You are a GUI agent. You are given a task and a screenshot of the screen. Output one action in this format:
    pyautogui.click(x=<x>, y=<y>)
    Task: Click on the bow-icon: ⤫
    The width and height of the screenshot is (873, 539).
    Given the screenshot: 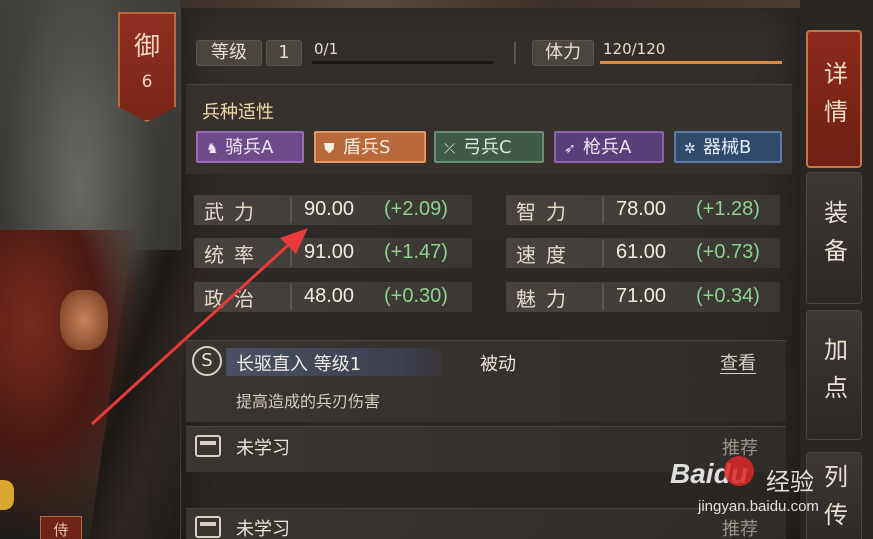 What is the action you would take?
    pyautogui.click(x=450, y=149)
    